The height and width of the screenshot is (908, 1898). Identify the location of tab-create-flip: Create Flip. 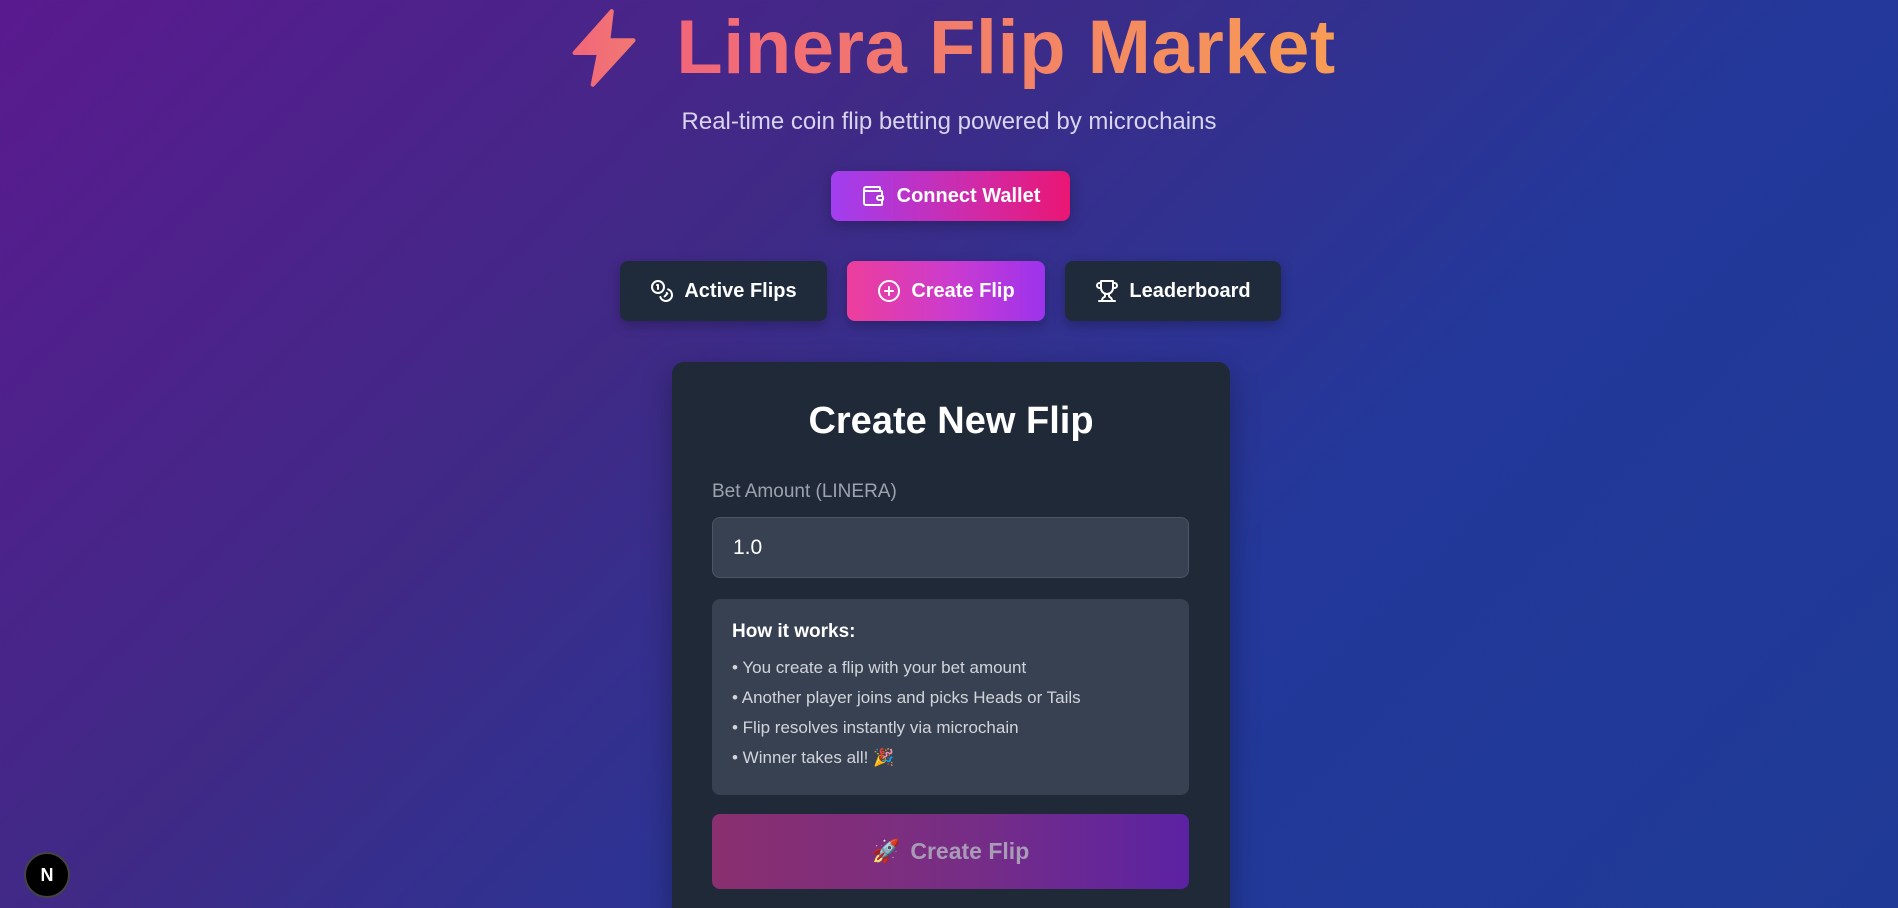
(946, 291).